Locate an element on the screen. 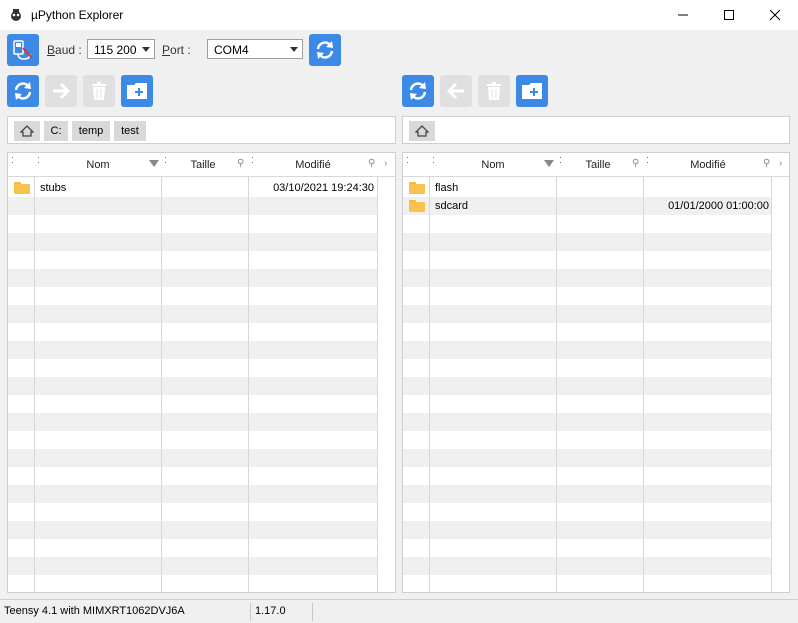 The width and height of the screenshot is (798, 623). crumb-test: test is located at coordinates (130, 131).